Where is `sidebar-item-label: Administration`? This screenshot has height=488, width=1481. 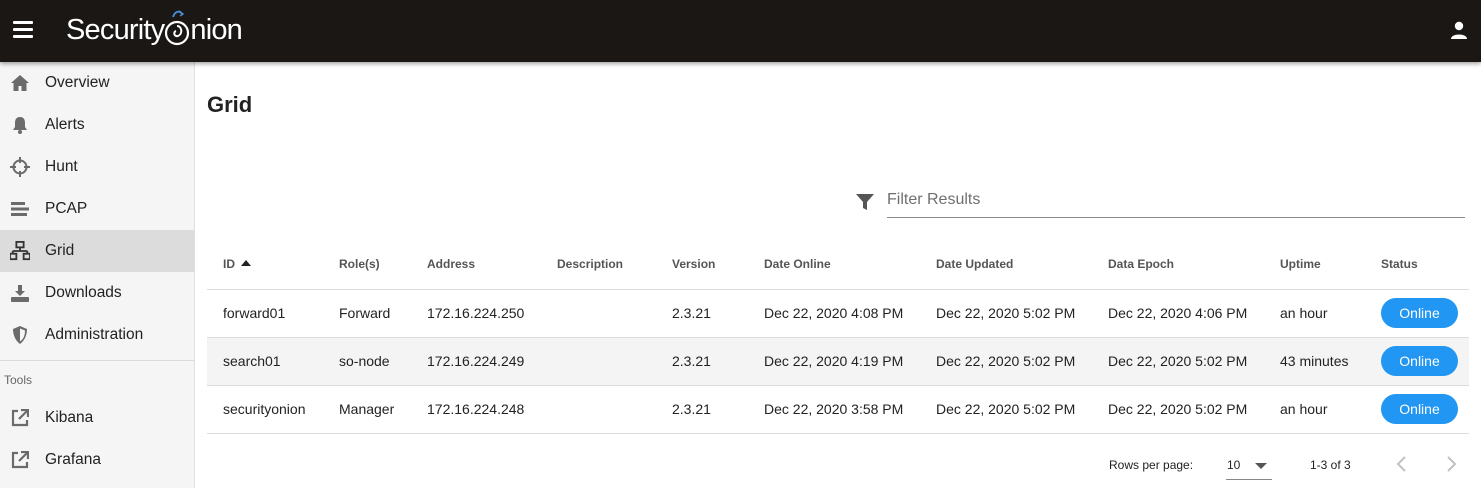
sidebar-item-label: Administration is located at coordinates (94, 334).